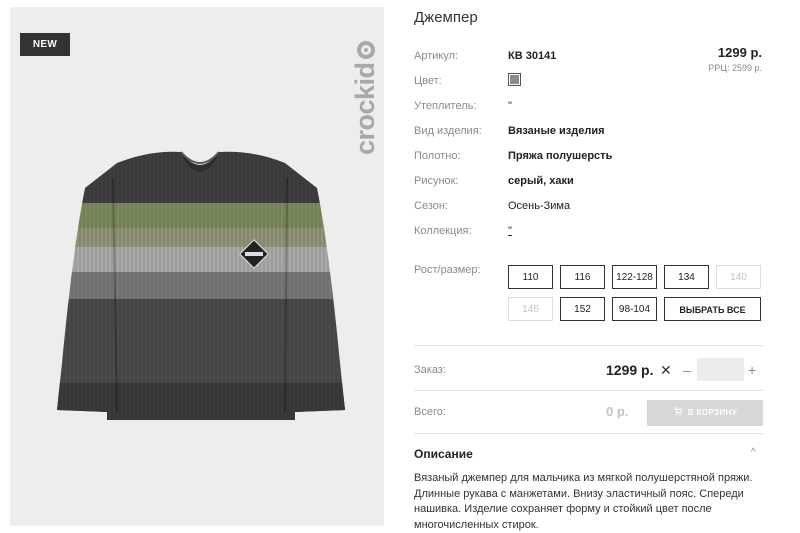 The height and width of the screenshot is (533, 800). What do you see at coordinates (666, 370) in the screenshot?
I see `multiply-icon: ✕` at bounding box center [666, 370].